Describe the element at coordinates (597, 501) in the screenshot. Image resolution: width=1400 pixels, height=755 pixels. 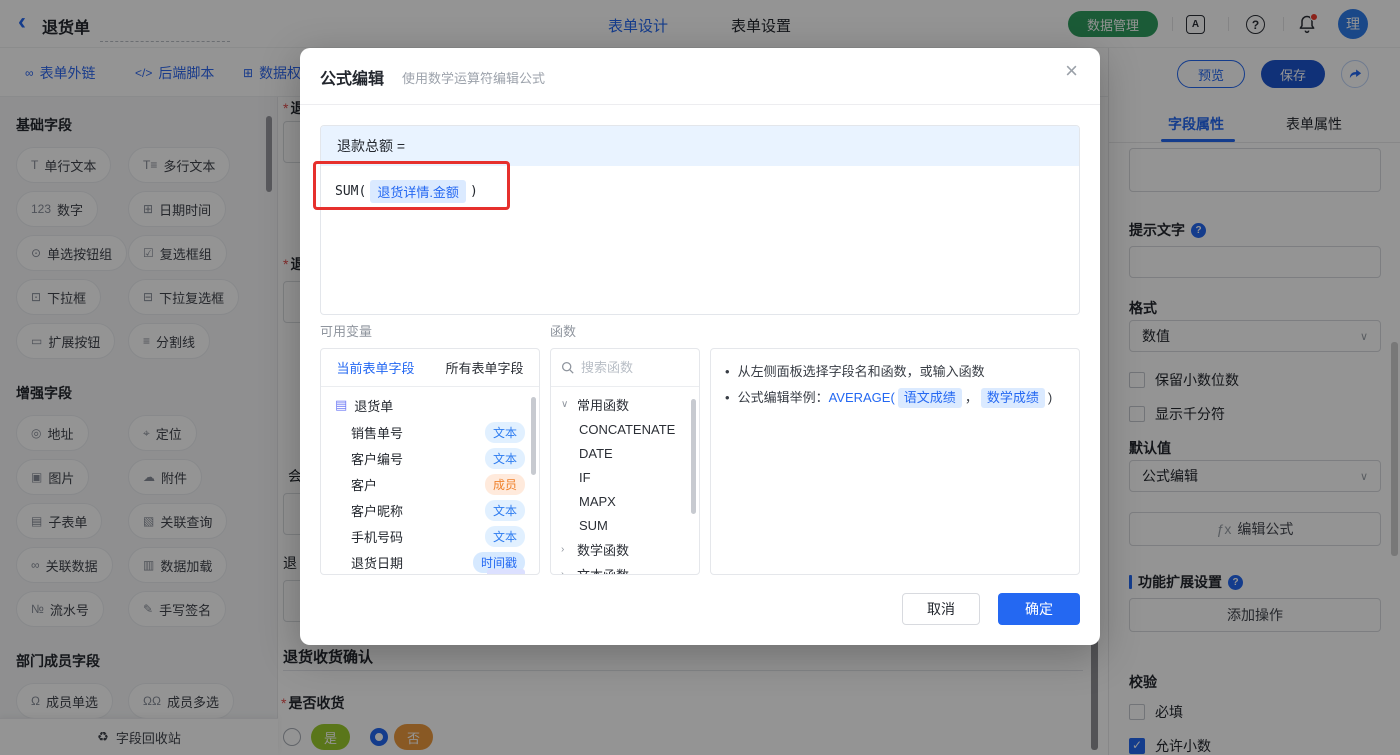
I see `function-name: MAPX` at that location.